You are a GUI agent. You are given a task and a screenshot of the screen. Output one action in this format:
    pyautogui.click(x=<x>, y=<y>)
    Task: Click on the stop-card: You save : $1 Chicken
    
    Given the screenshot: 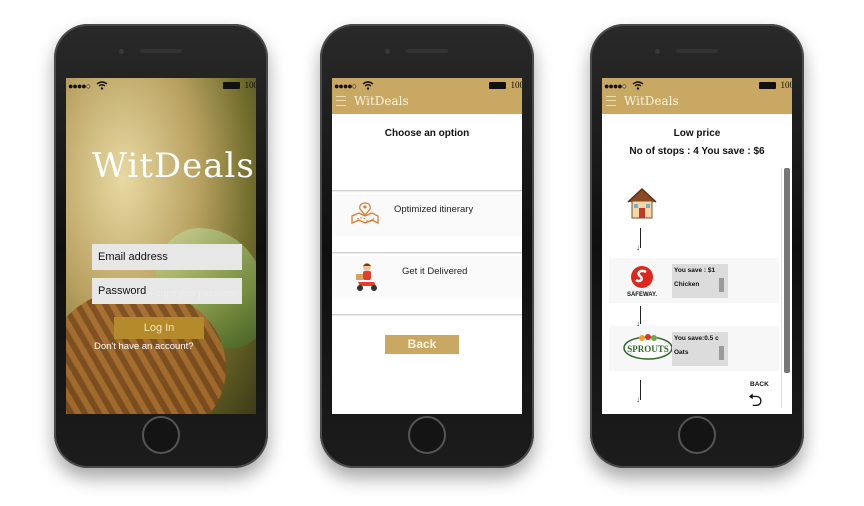 What is the action you would take?
    pyautogui.click(x=700, y=281)
    